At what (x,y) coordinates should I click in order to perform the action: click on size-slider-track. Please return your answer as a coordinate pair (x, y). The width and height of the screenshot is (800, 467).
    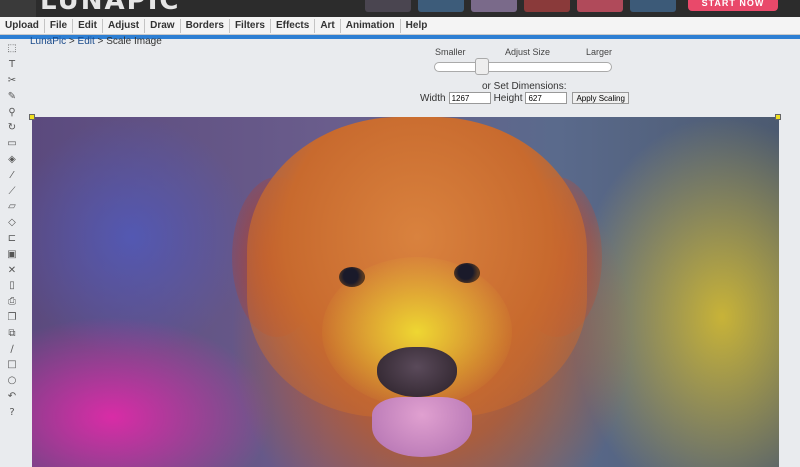
    Looking at the image, I should click on (523, 67).